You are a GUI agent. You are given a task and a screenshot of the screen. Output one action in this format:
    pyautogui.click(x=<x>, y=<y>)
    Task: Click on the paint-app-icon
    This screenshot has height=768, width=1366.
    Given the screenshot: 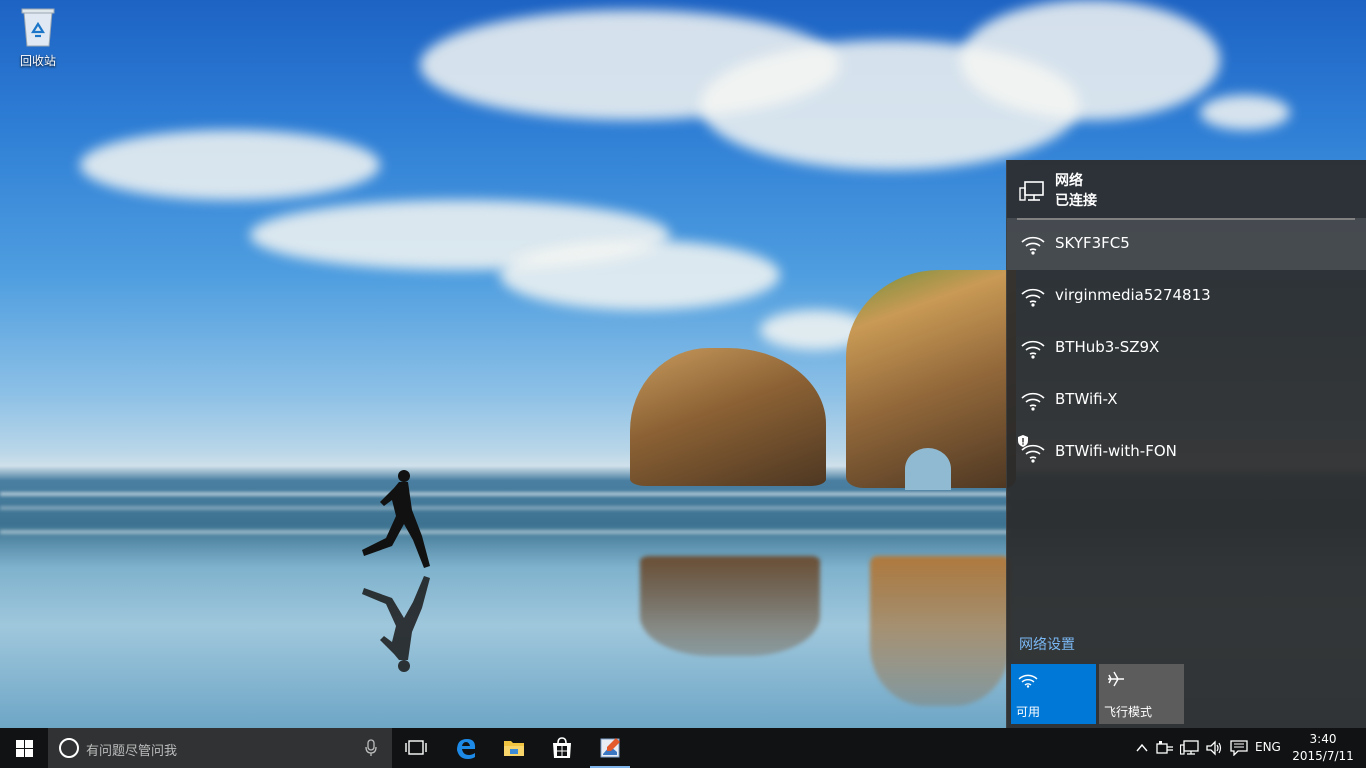 What is the action you would take?
    pyautogui.click(x=610, y=748)
    